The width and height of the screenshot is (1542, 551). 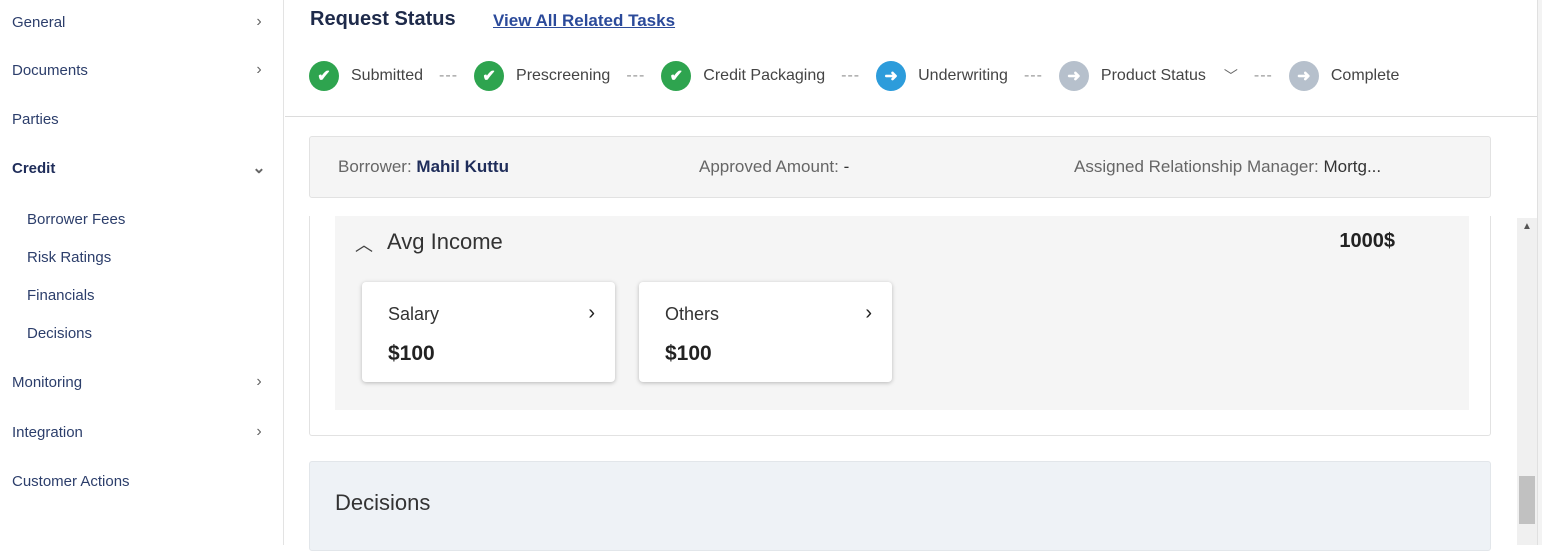 What do you see at coordinates (900, 506) in the screenshot?
I see `decisions-section: Decisions` at bounding box center [900, 506].